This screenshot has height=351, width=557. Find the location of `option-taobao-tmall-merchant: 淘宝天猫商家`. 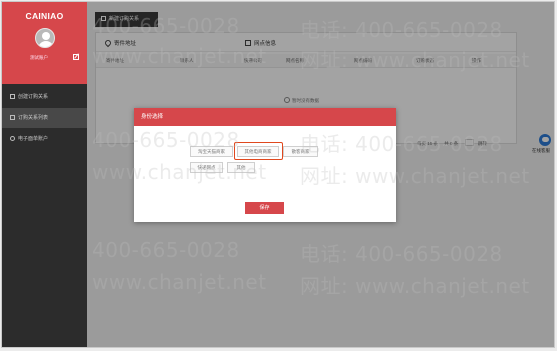

option-taobao-tmall-merchant: 淘宝天猫商家 is located at coordinates (211, 151).